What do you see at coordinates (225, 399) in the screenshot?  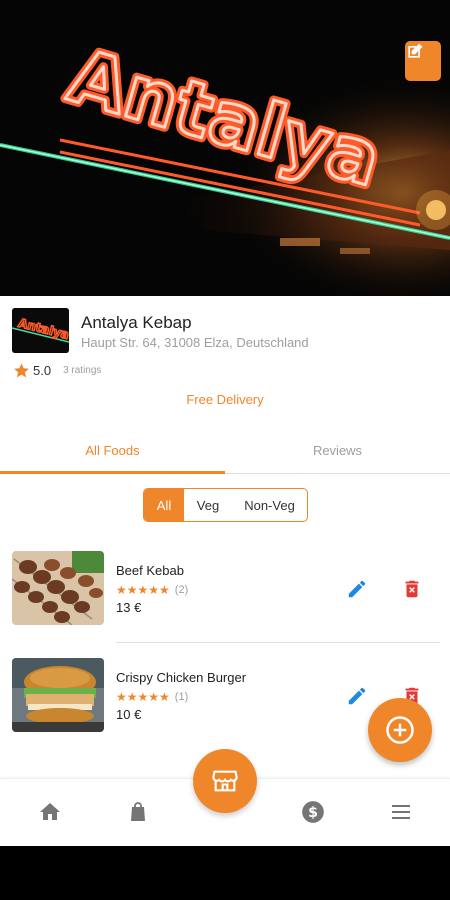 I see `free-delivery-label: Free Delivery` at bounding box center [225, 399].